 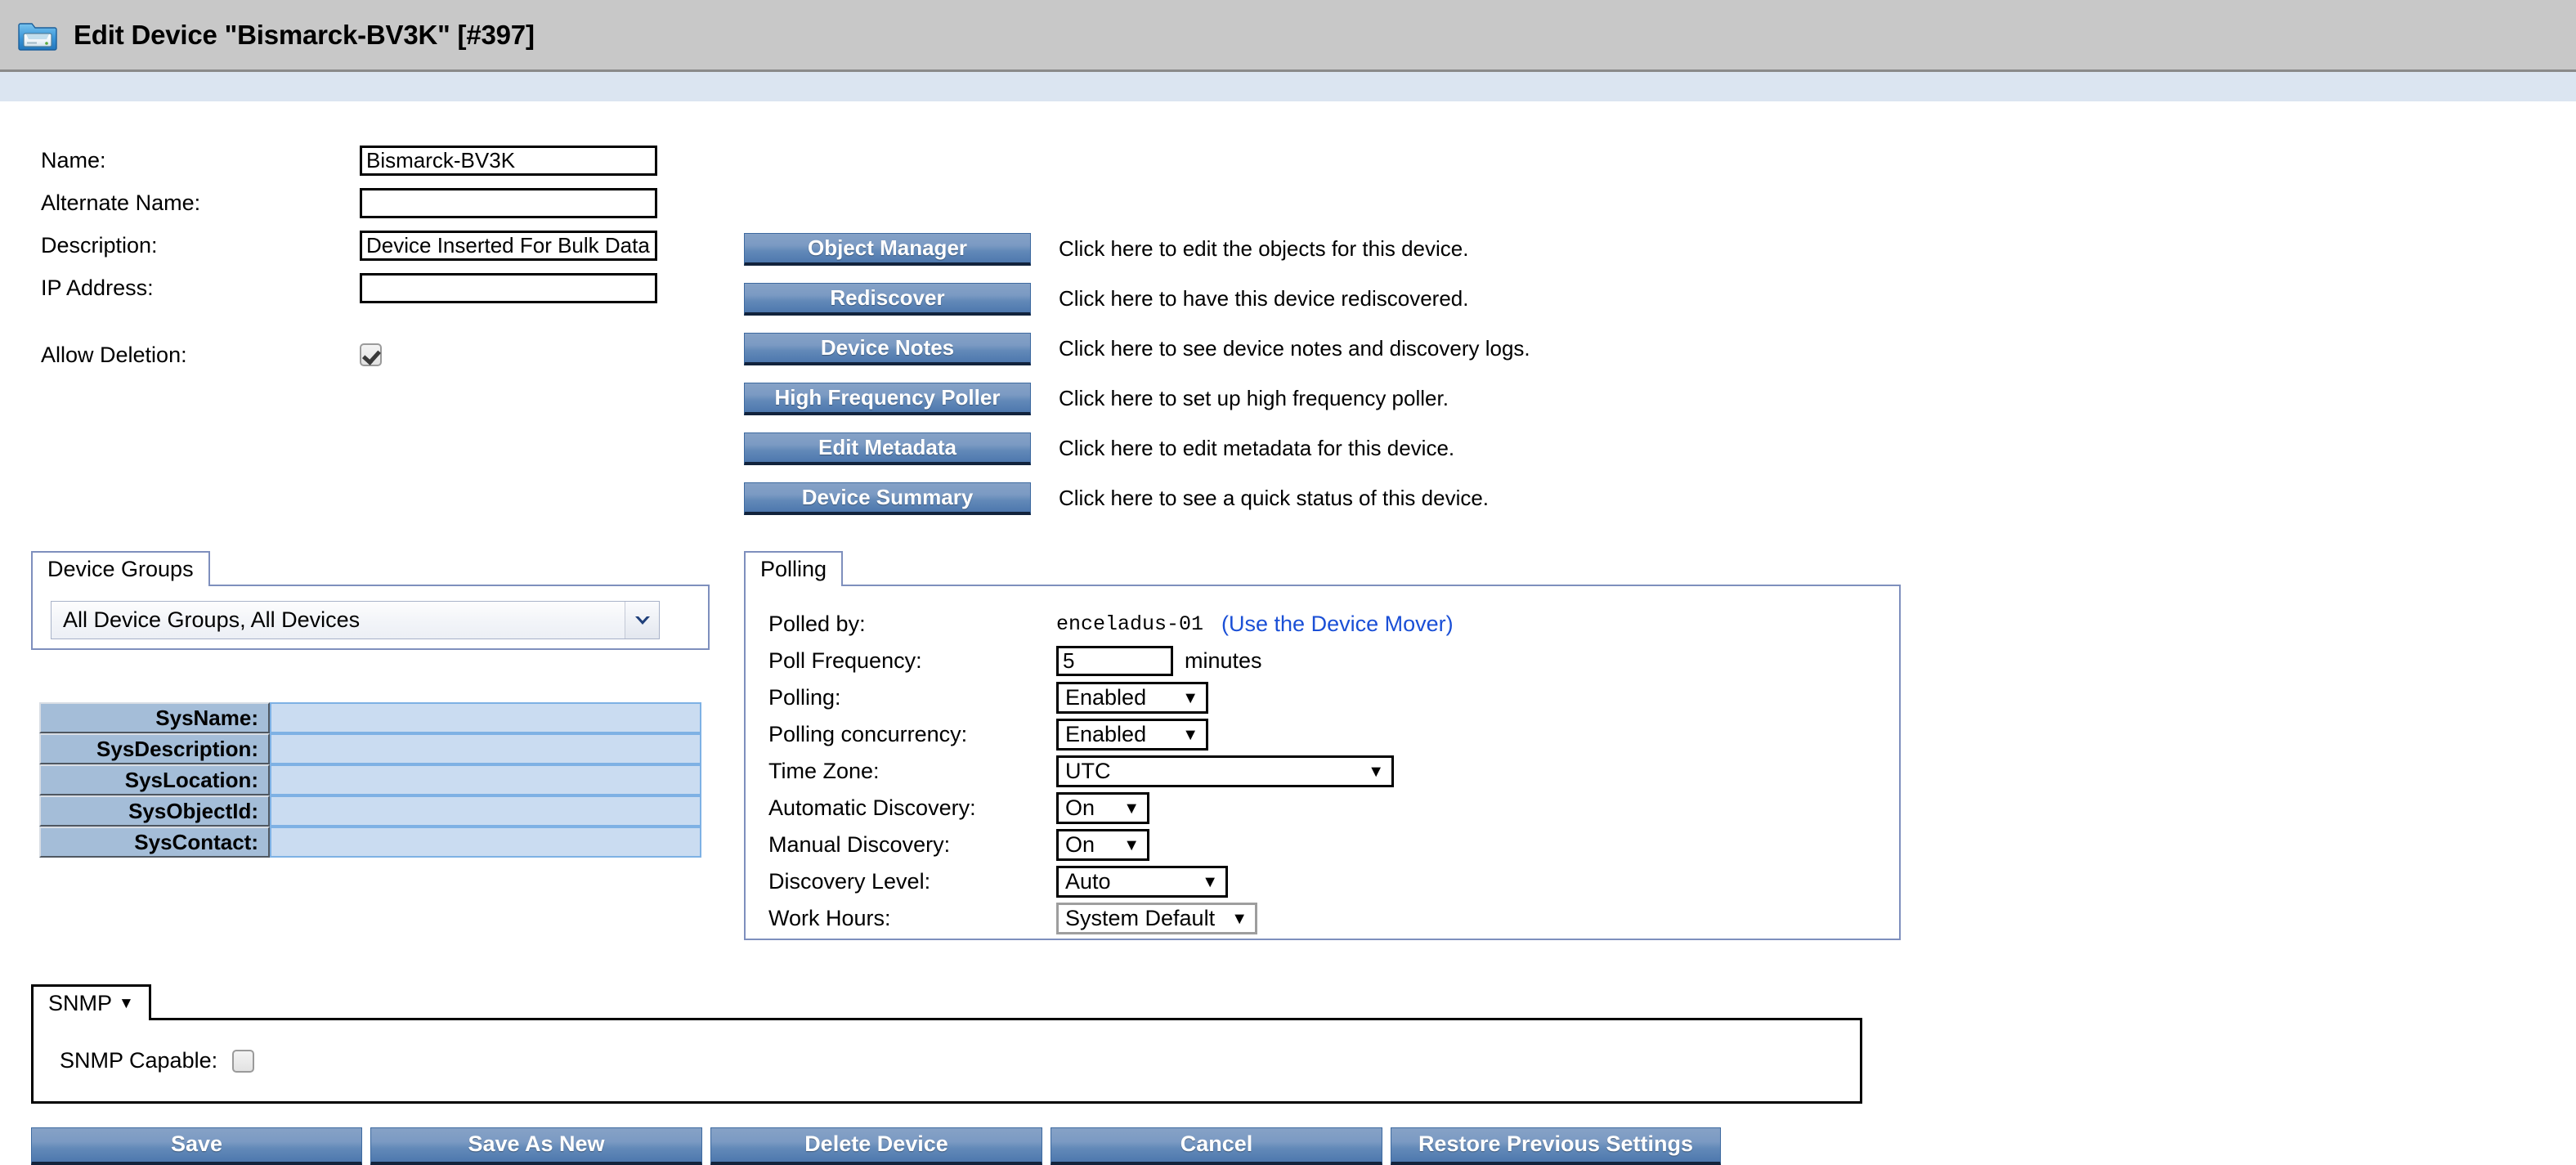 I want to click on device-summary-button: Device Summary, so click(x=888, y=498).